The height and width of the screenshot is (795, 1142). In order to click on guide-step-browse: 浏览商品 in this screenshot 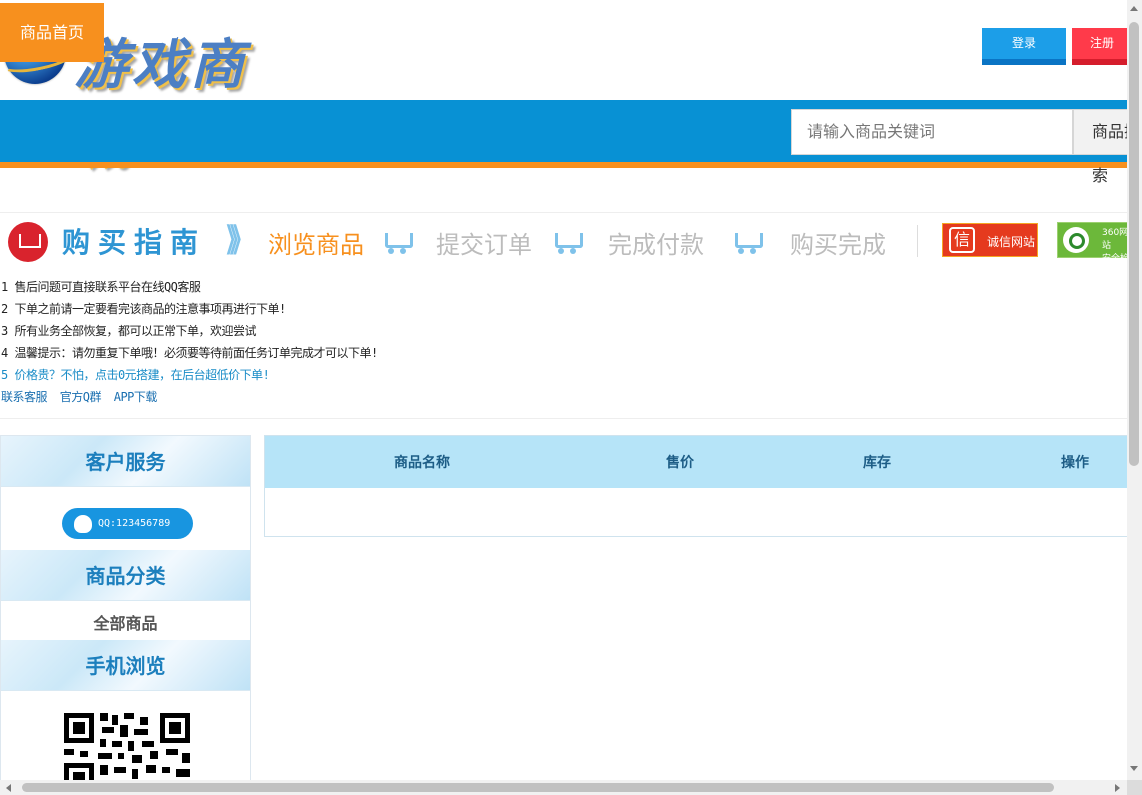, I will do `click(316, 245)`.